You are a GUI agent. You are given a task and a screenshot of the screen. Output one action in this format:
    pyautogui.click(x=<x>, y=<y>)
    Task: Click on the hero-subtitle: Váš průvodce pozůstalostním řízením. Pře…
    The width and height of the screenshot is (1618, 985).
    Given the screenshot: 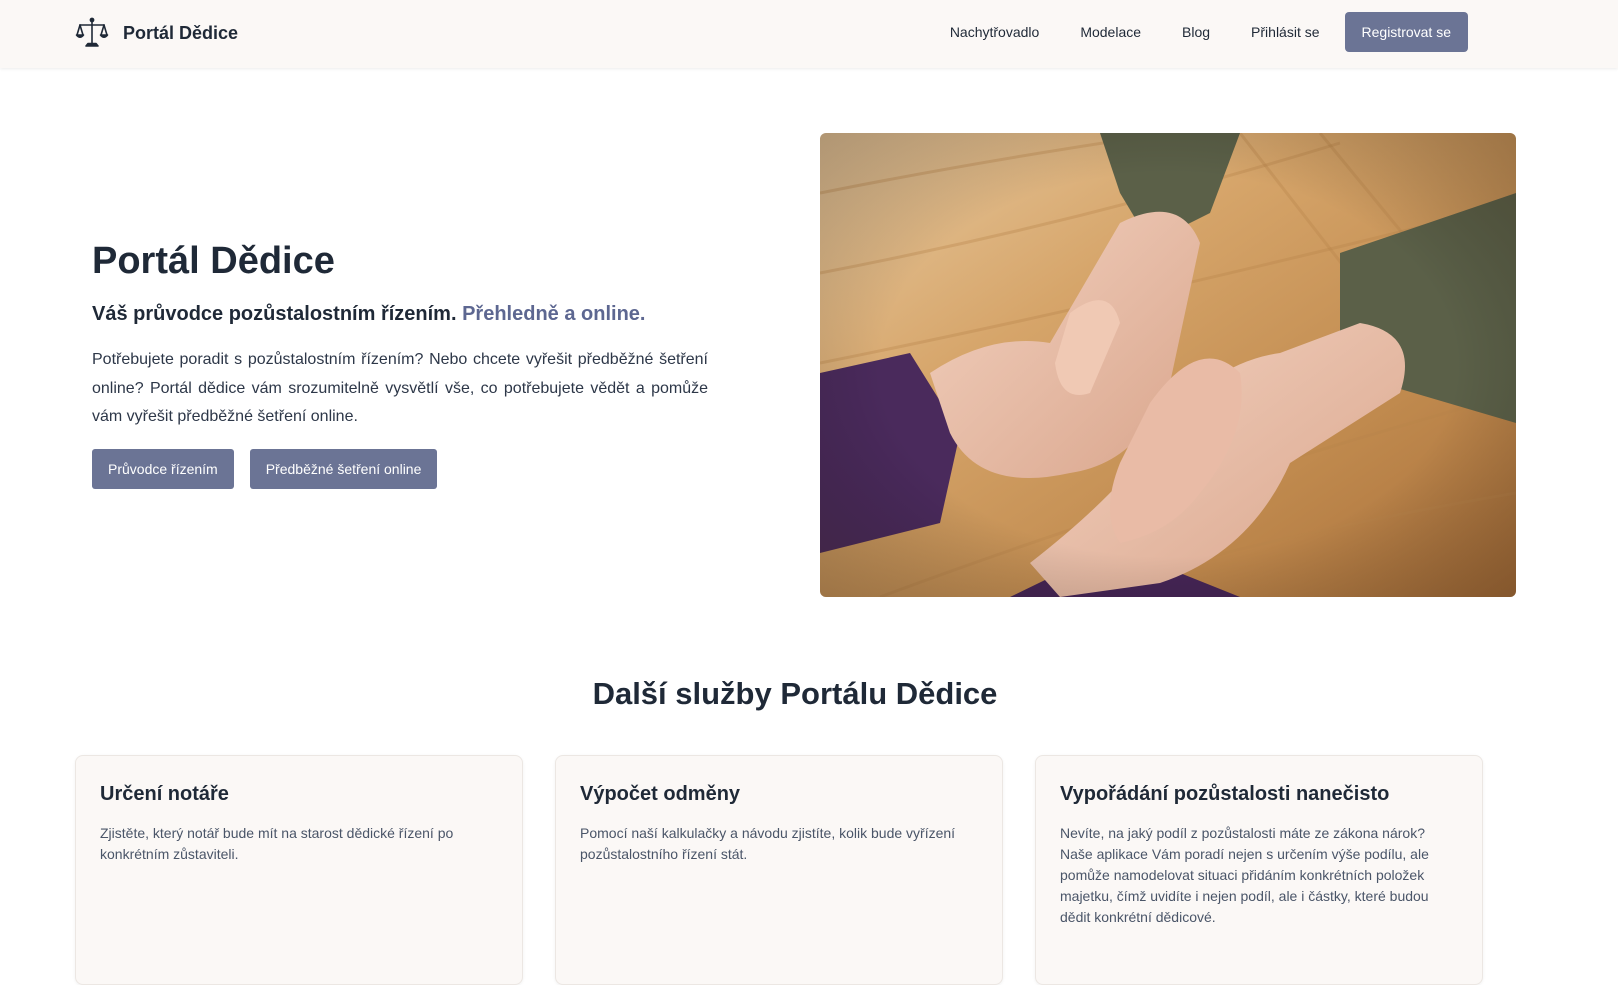 What is the action you would take?
    pyautogui.click(x=368, y=314)
    